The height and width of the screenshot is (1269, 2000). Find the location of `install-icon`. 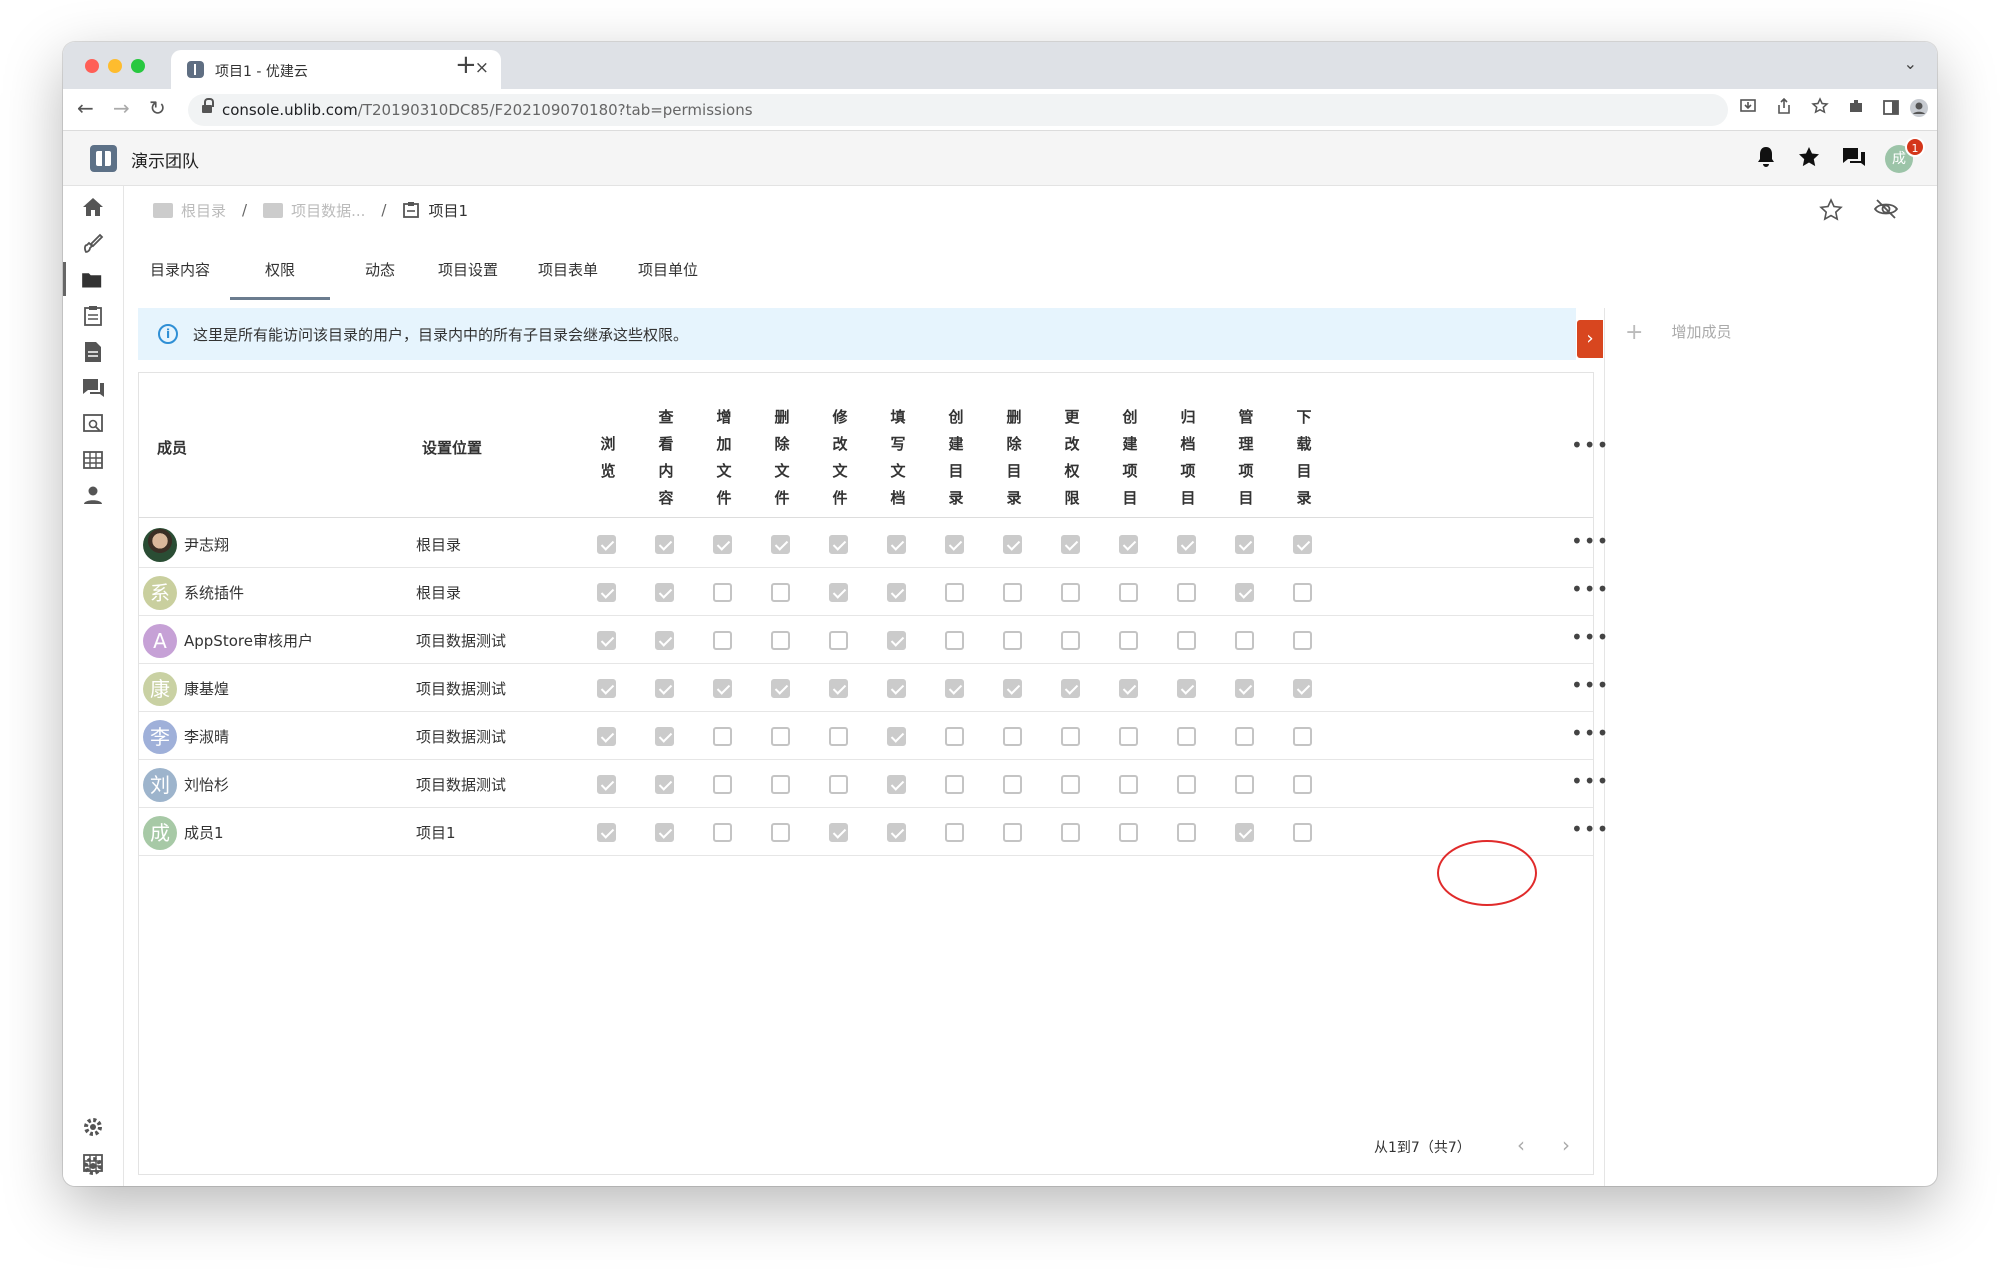

install-icon is located at coordinates (1748, 106).